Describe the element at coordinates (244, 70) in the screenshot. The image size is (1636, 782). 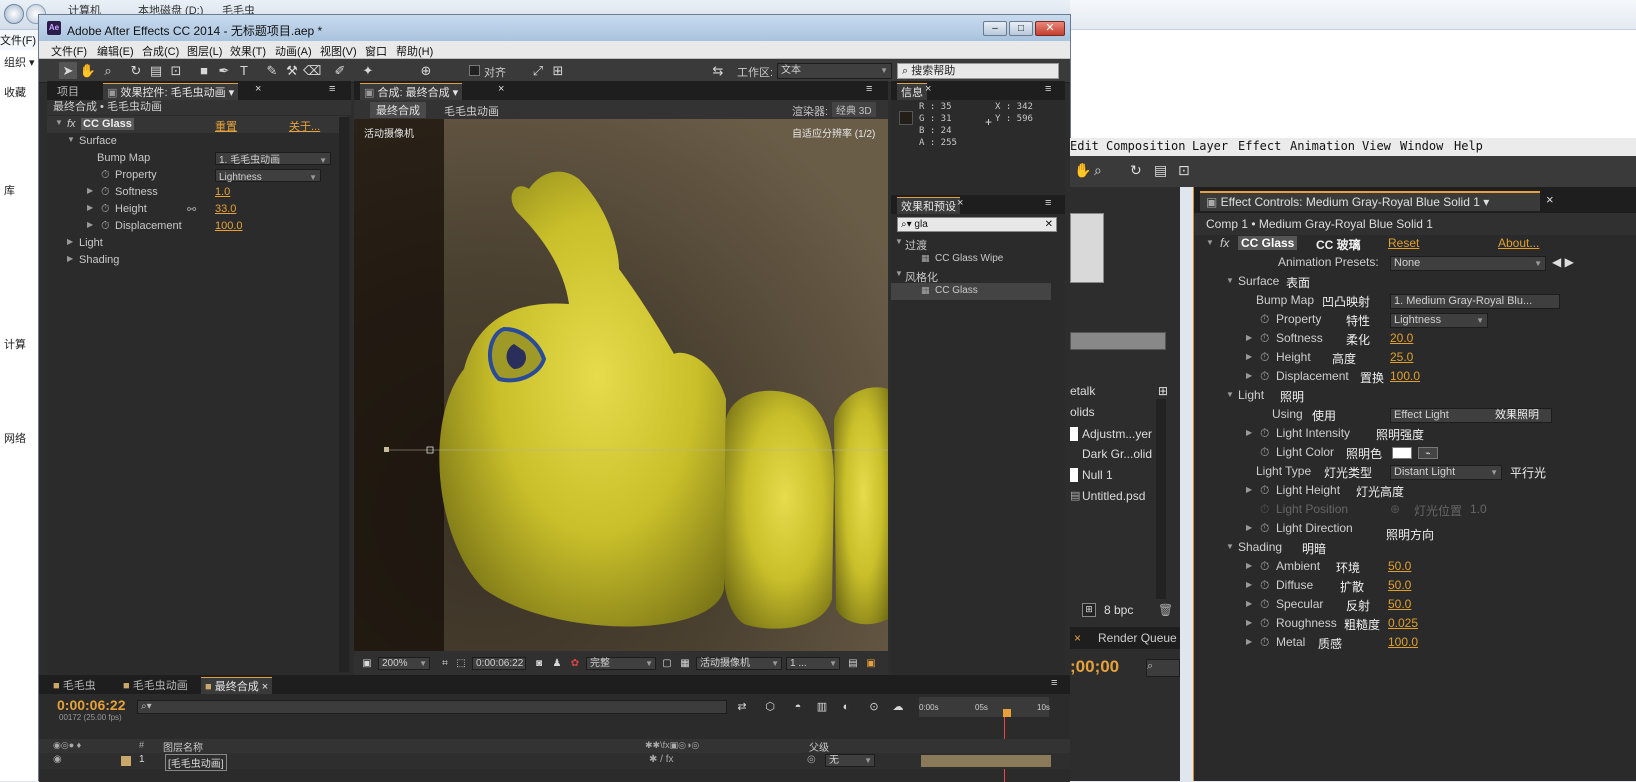
I see `text-tool-icon: T` at that location.